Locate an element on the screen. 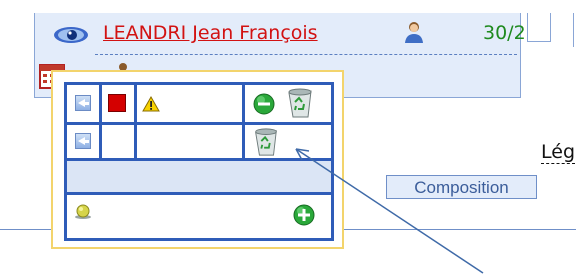 Image resolution: width=576 pixels, height=274 pixels. red-square-icon is located at coordinates (117, 103).